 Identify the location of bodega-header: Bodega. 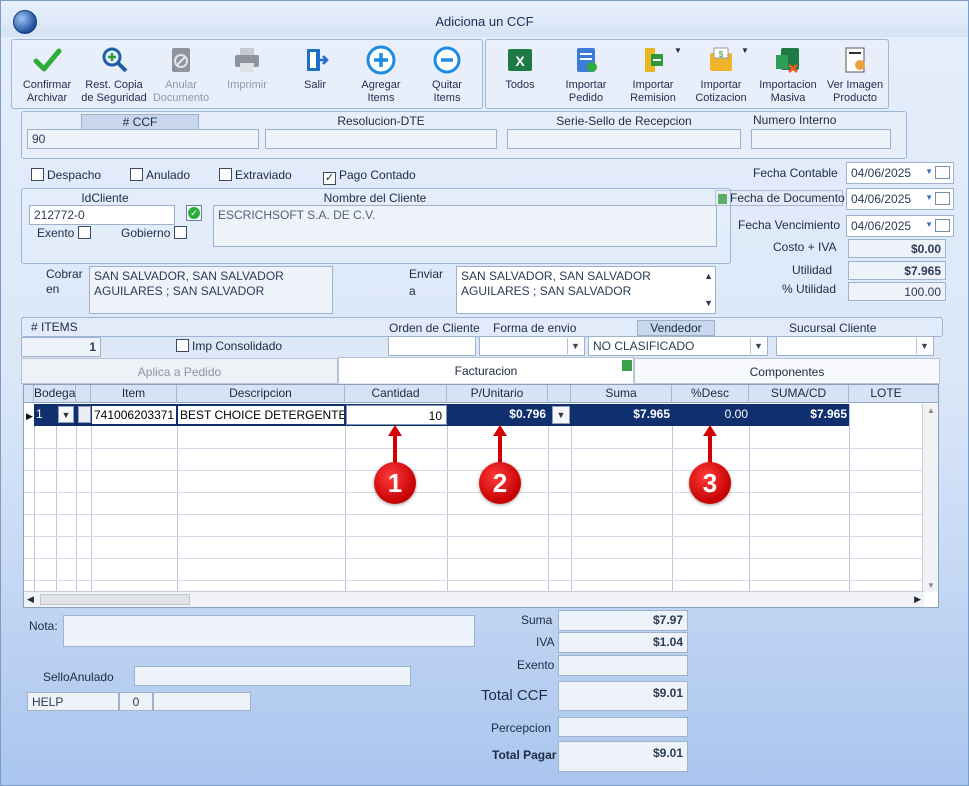
(55, 394).